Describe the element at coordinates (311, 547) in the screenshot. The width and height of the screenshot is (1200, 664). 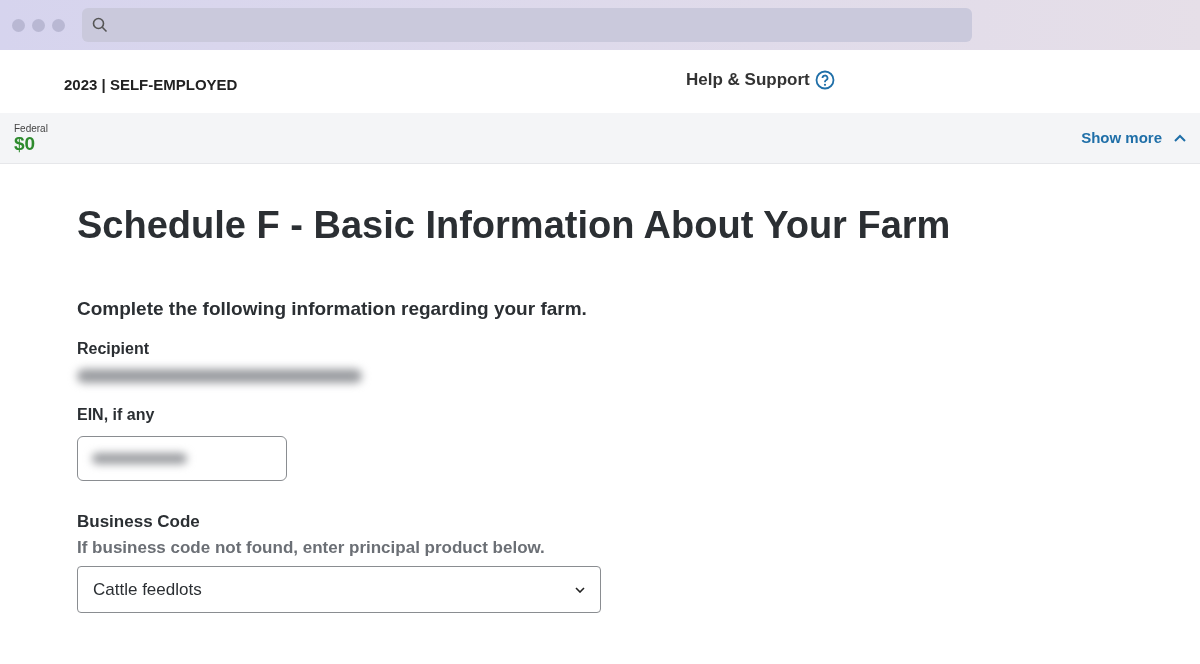
I see `field-hint: If business code not found, enter principal product below.` at that location.